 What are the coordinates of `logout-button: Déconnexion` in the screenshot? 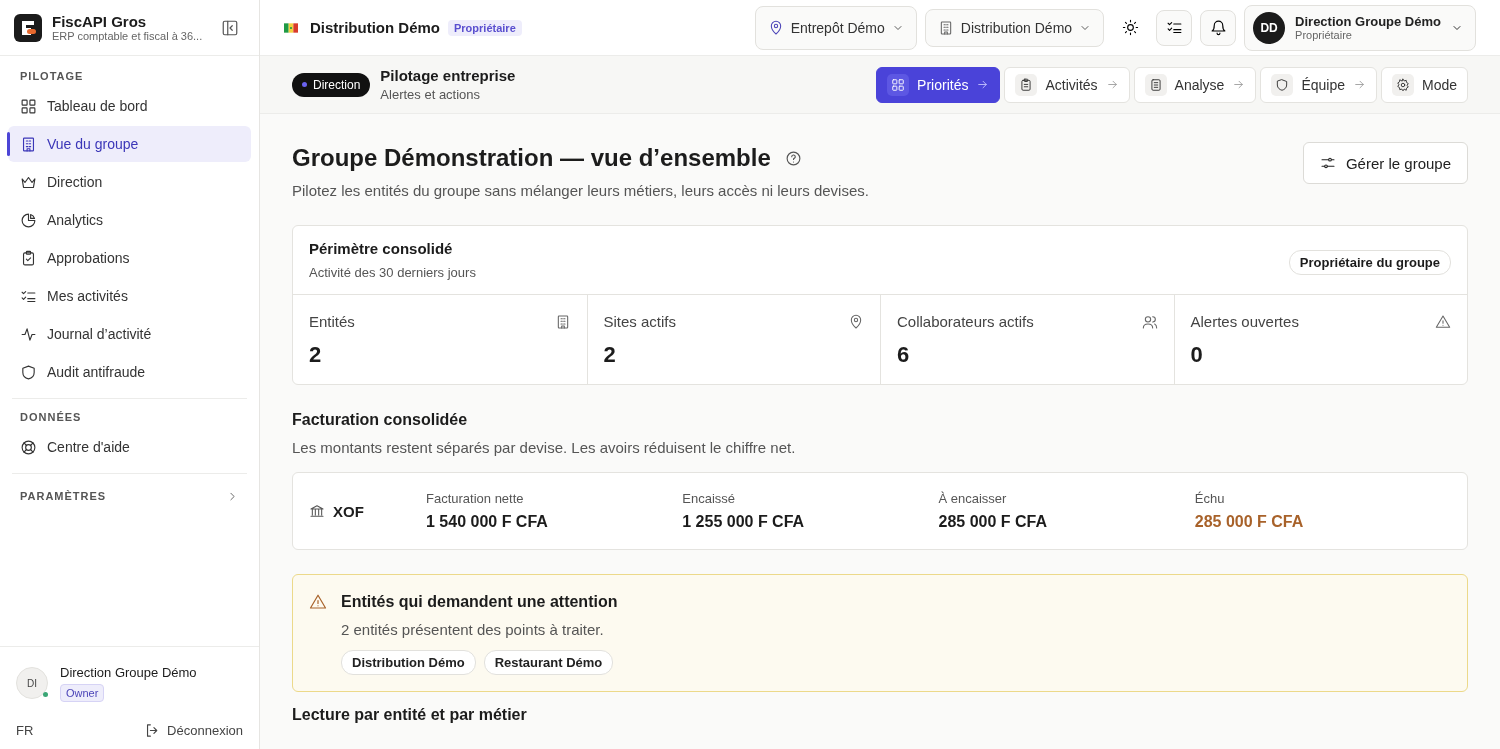 It's located at (193, 730).